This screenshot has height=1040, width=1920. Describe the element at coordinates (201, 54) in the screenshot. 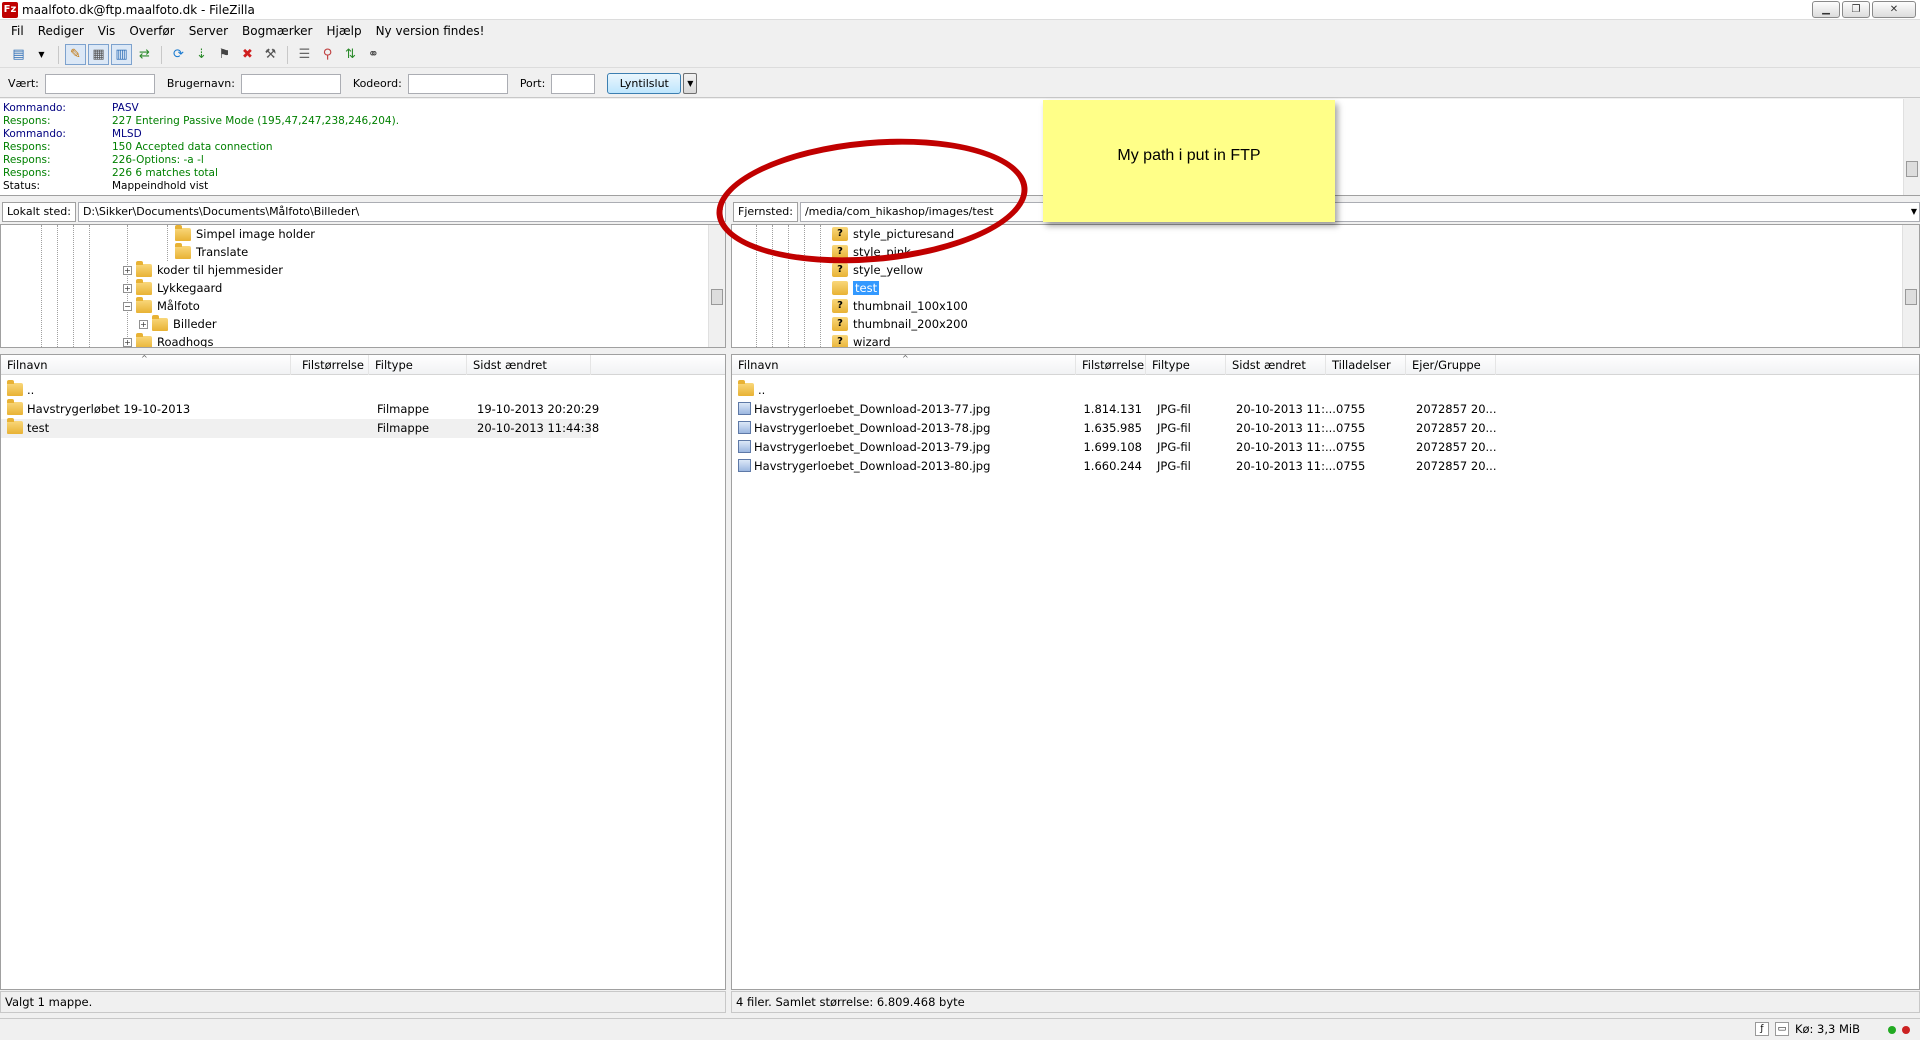

I see `process-queue-icon: ⇣` at that location.